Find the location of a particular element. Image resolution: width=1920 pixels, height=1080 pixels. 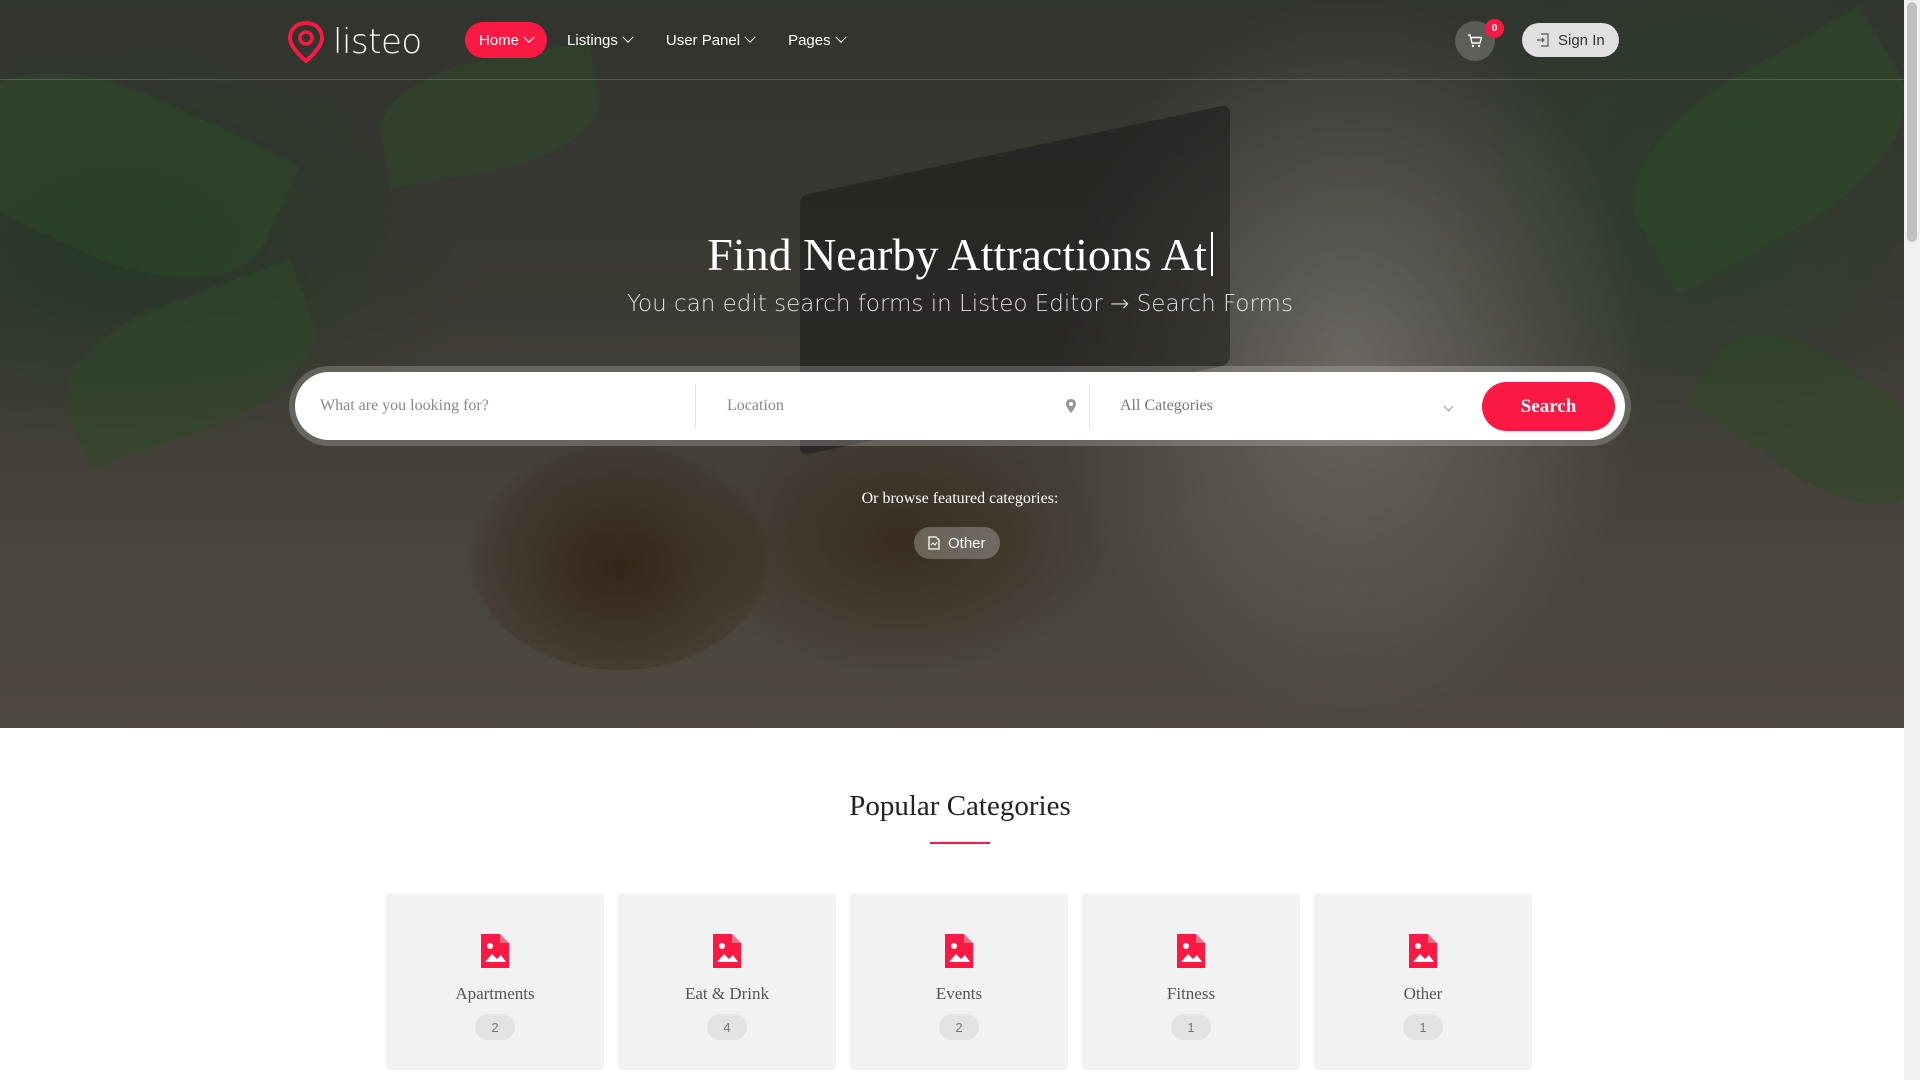

sign-in-label: Sign In is located at coordinates (1581, 40).